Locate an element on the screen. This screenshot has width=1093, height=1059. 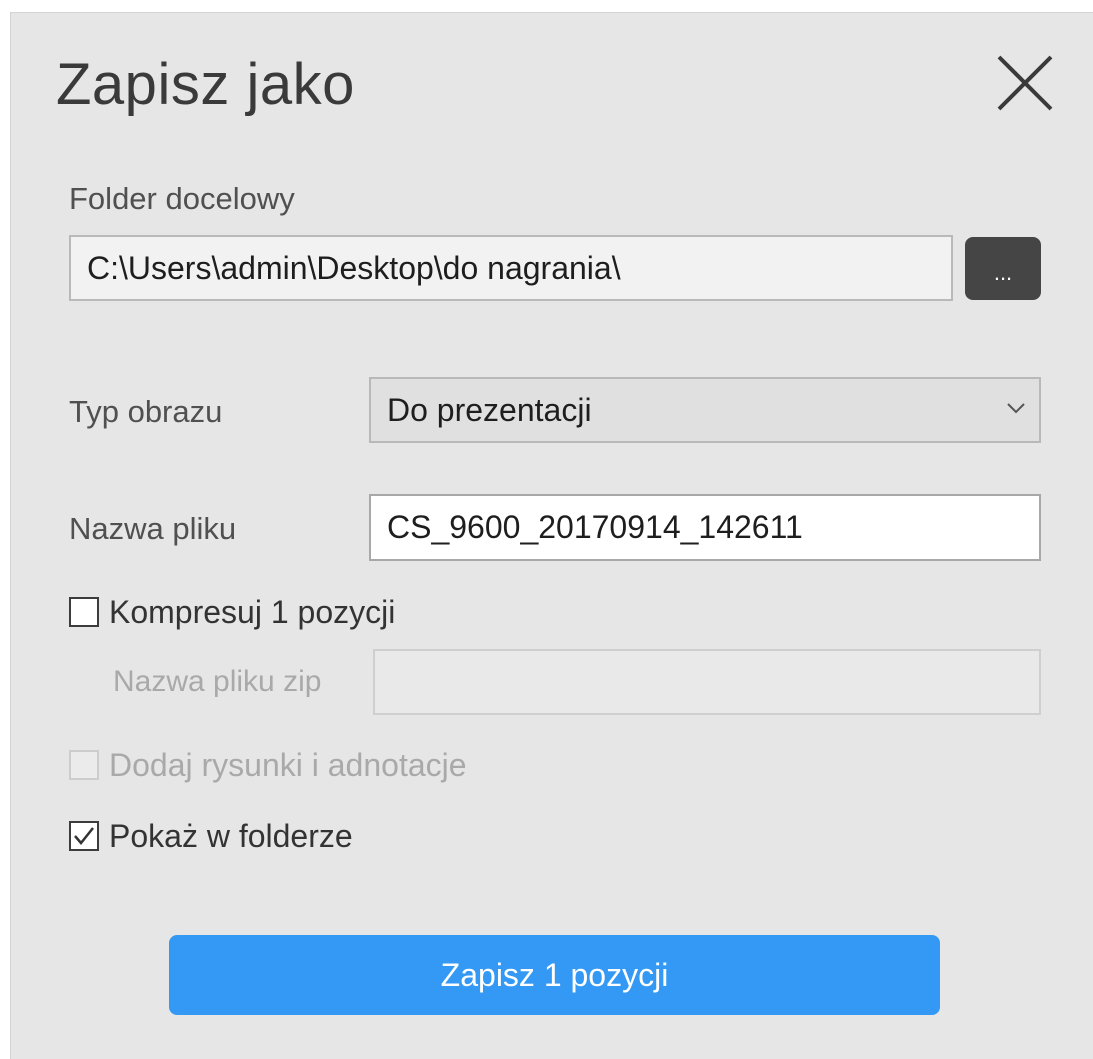
annotations-checkbox is located at coordinates (84, 765).